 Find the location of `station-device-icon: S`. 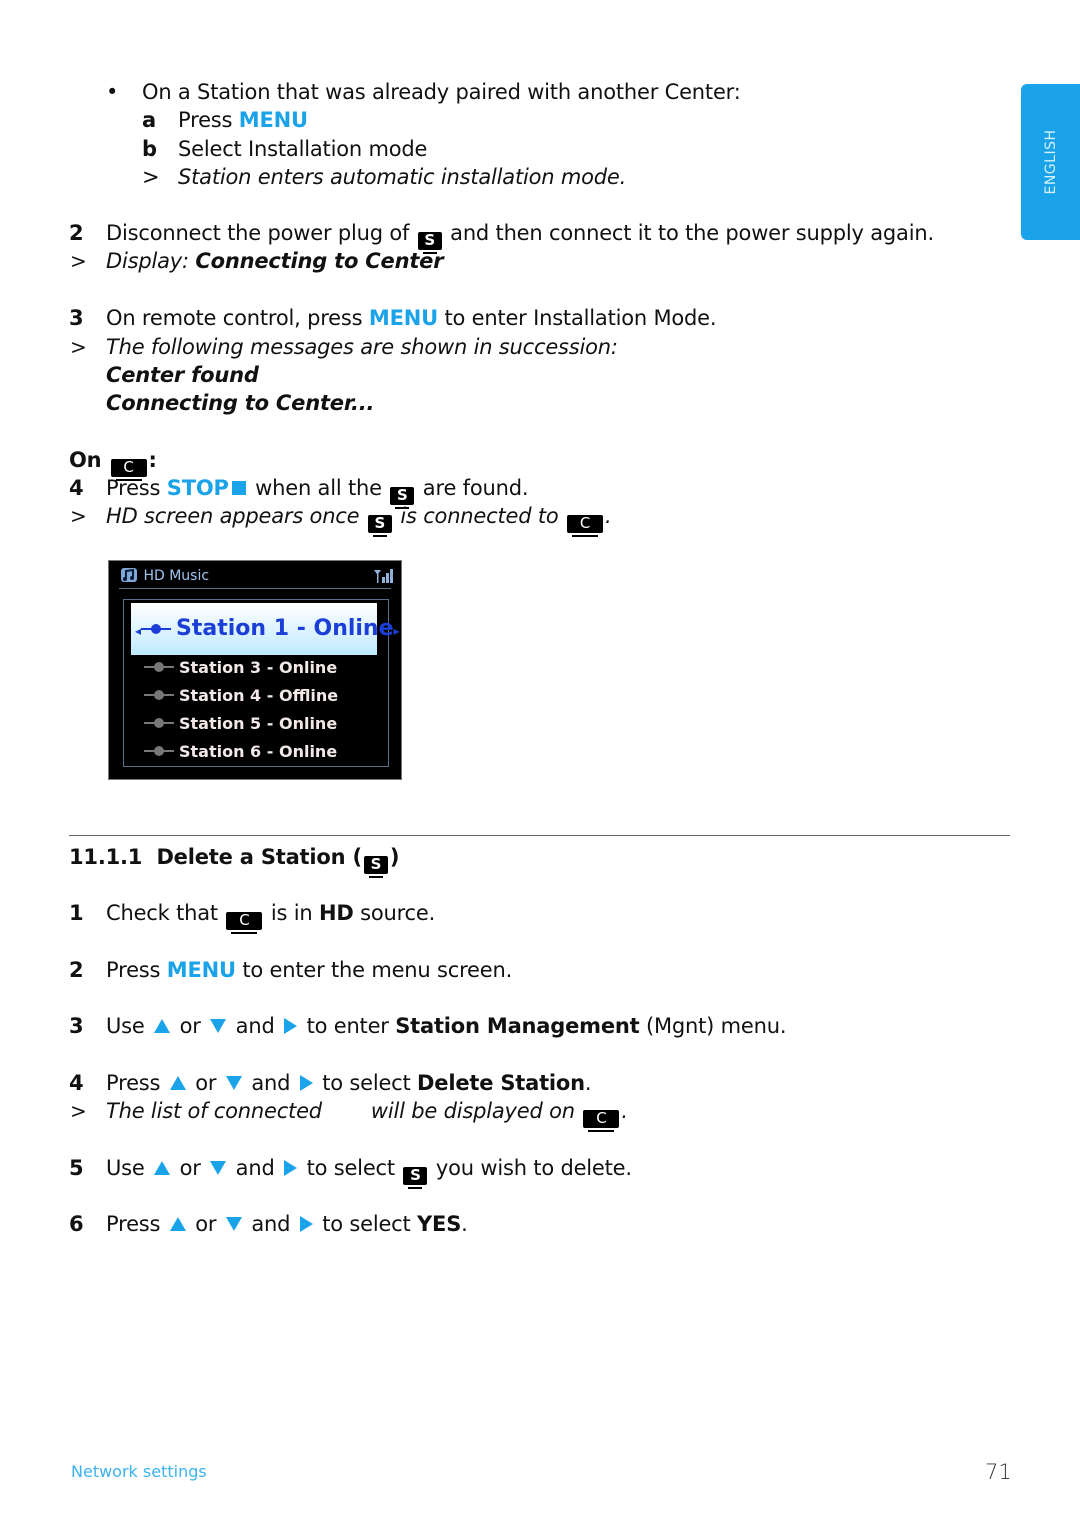

station-device-icon: S is located at coordinates (379, 526).